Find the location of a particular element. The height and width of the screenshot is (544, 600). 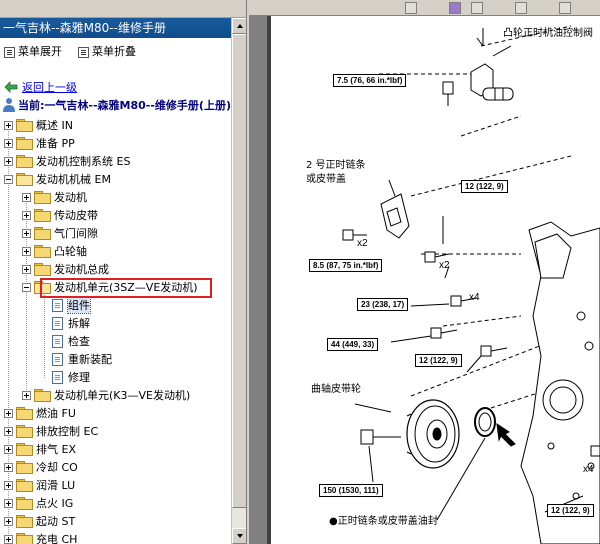

tree-item: 发动机机械 EM is located at coordinates (57, 179).